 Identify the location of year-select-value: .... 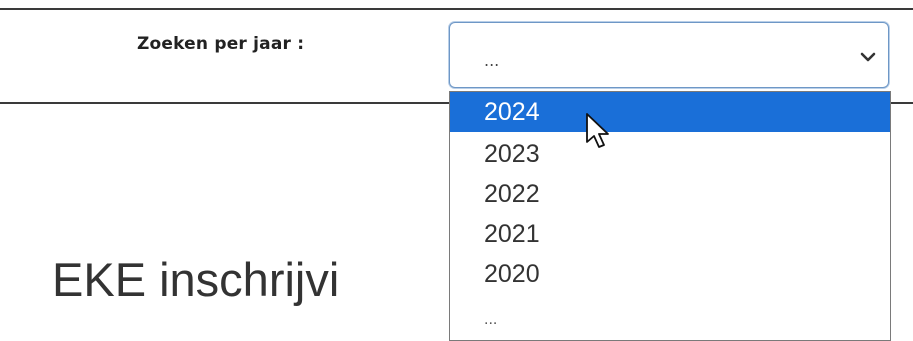
(492, 60).